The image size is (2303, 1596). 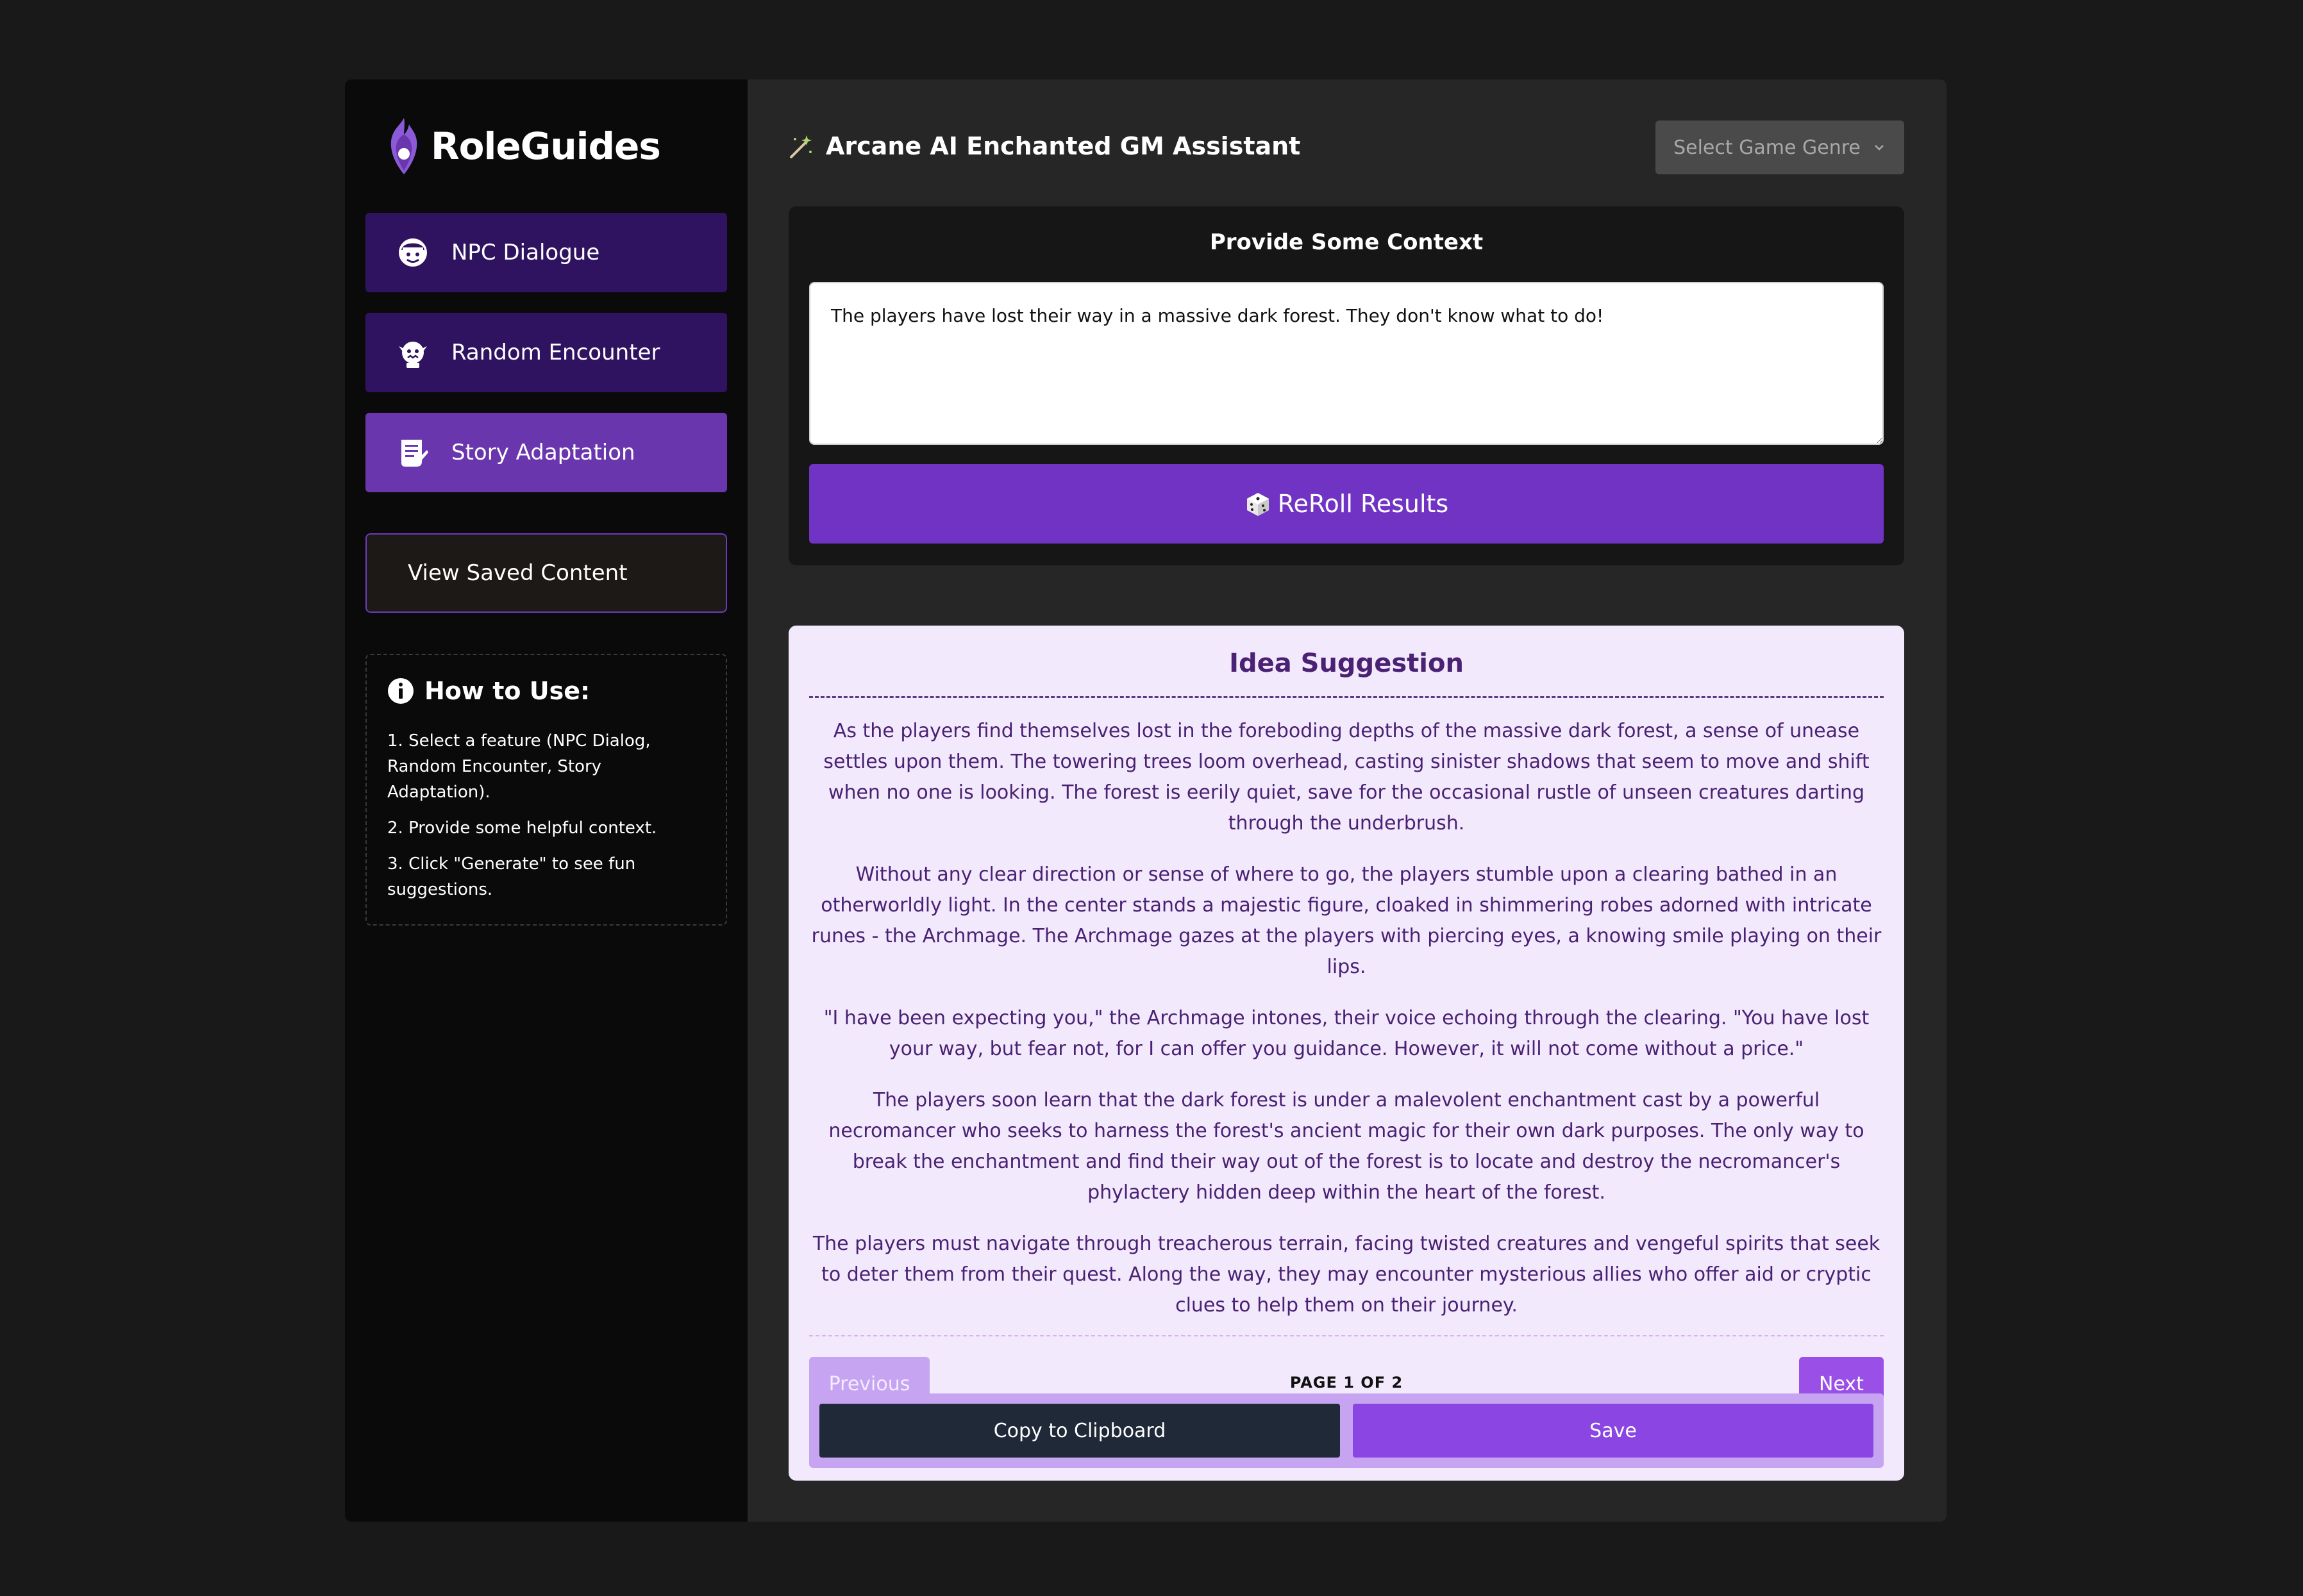 I want to click on idea-suggestion-title: Idea Suggestion, so click(x=1347, y=662).